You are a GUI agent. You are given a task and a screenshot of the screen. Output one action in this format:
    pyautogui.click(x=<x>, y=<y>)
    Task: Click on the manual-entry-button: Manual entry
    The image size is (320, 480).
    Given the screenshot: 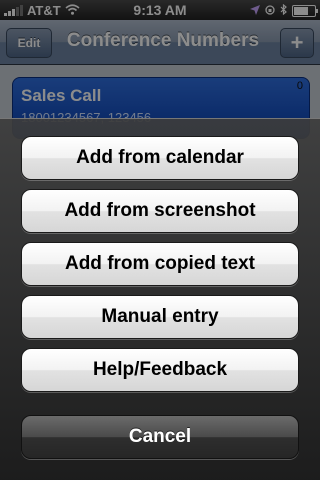 What is the action you would take?
    pyautogui.click(x=160, y=317)
    